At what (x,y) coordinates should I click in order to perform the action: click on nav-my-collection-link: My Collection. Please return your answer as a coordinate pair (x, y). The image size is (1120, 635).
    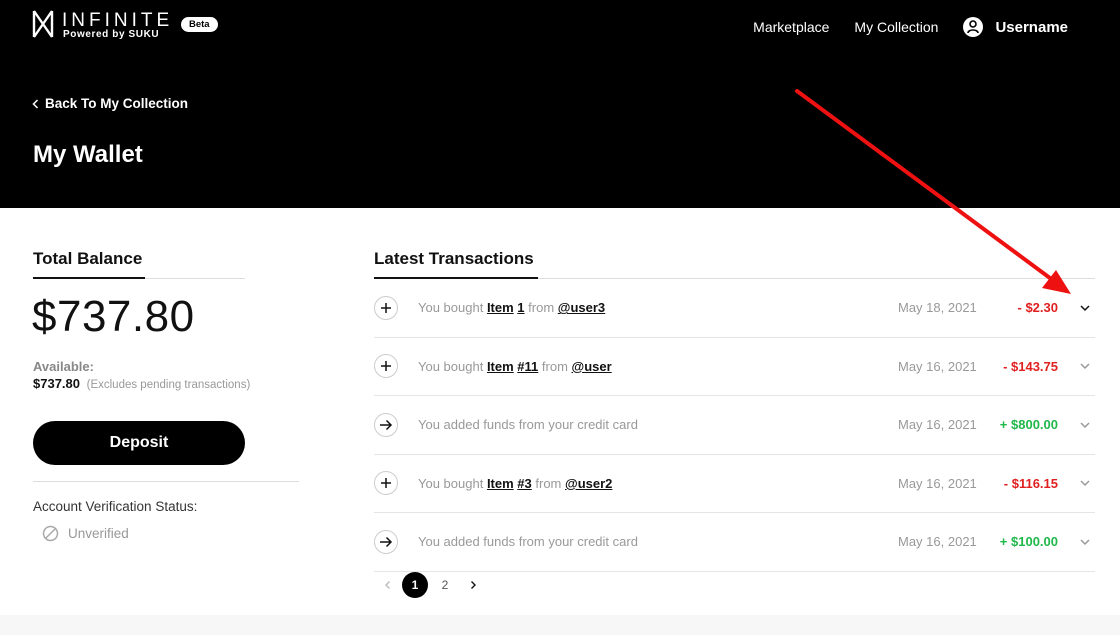
    Looking at the image, I should click on (896, 27).